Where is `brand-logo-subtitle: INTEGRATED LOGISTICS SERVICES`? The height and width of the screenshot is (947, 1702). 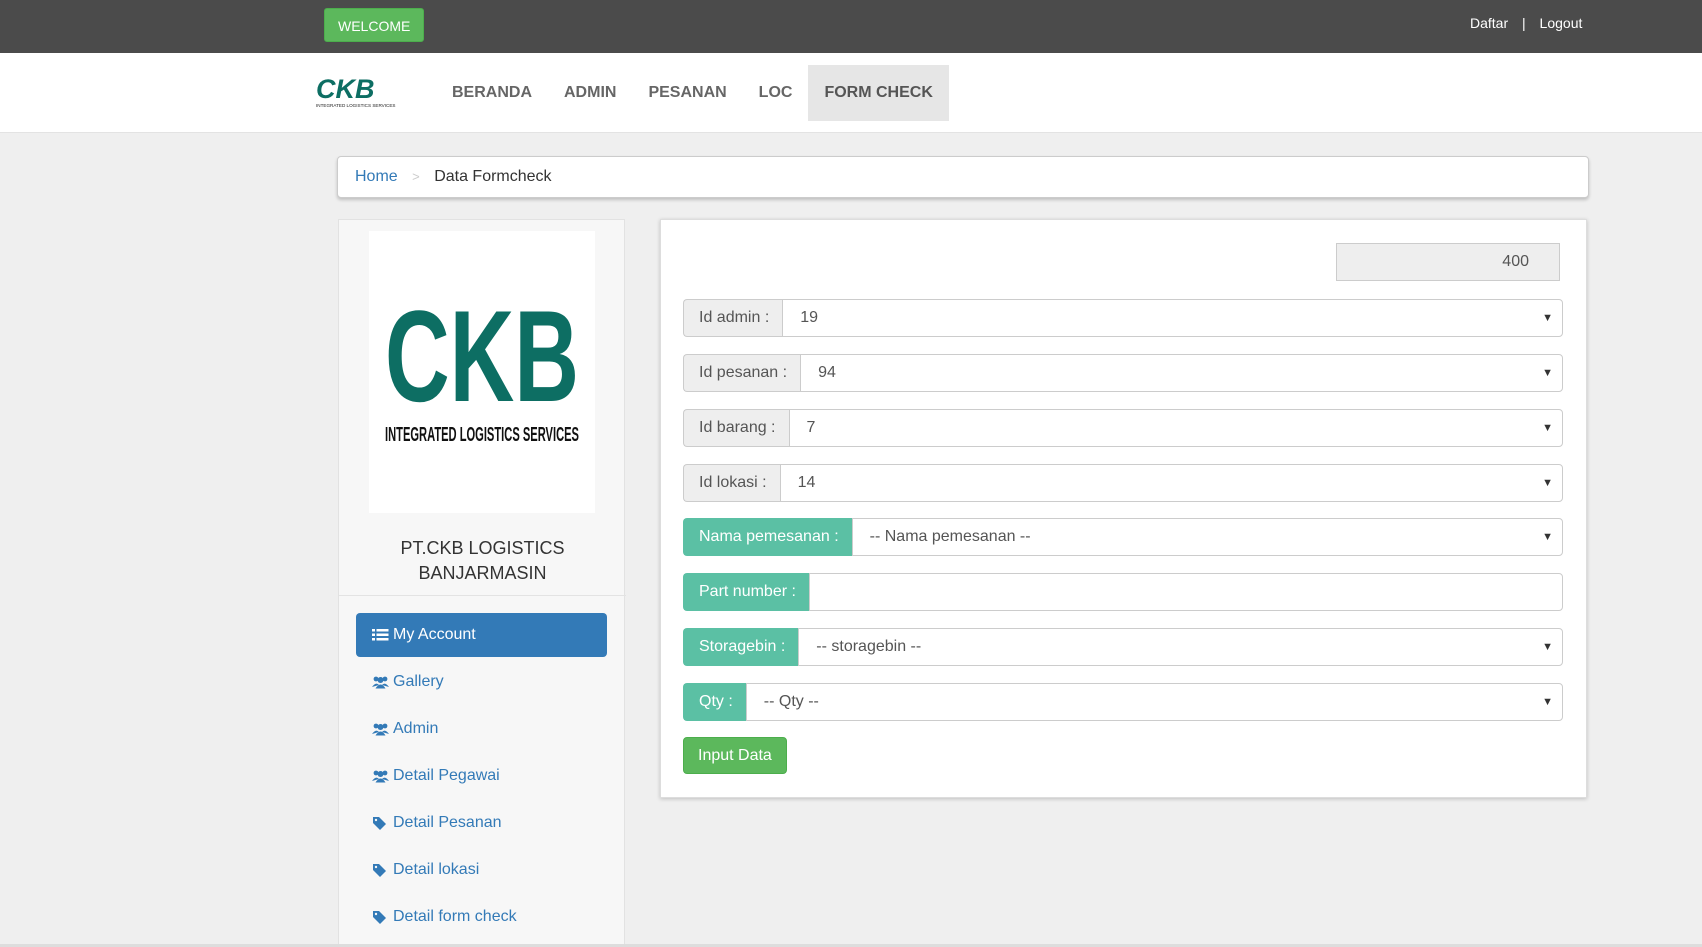 brand-logo-subtitle: INTEGRATED LOGISTICS SERVICES is located at coordinates (355, 105).